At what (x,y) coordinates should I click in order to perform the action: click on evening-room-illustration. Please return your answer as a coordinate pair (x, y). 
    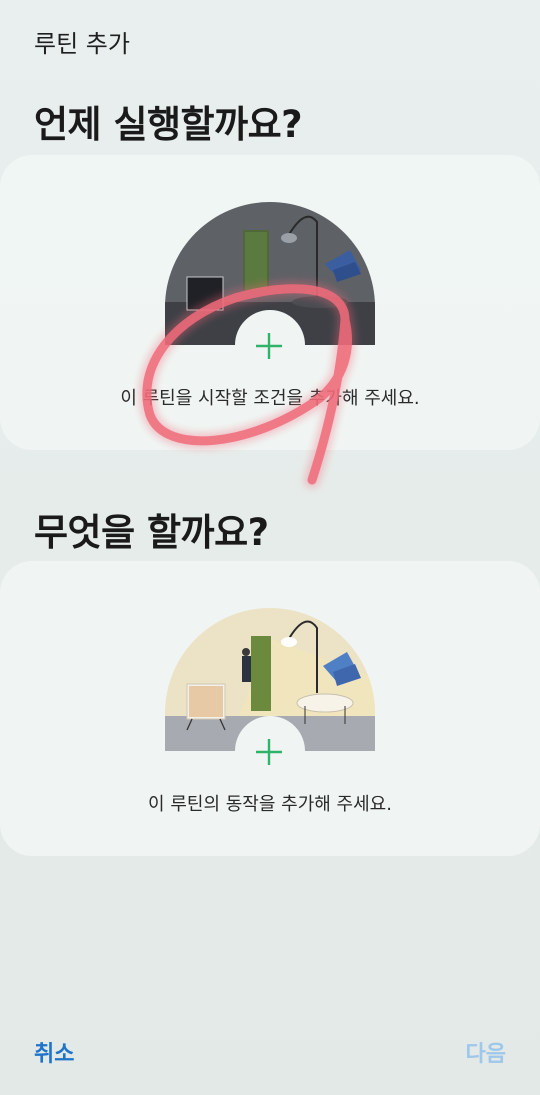
    Looking at the image, I should click on (270, 273).